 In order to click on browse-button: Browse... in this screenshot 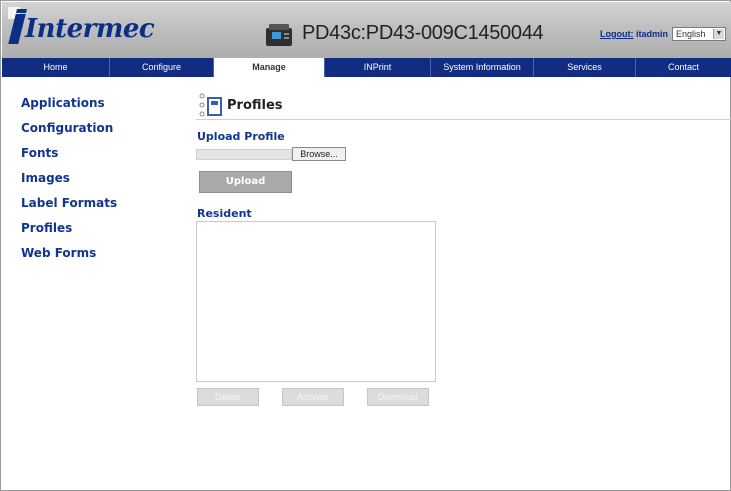, I will do `click(319, 154)`.